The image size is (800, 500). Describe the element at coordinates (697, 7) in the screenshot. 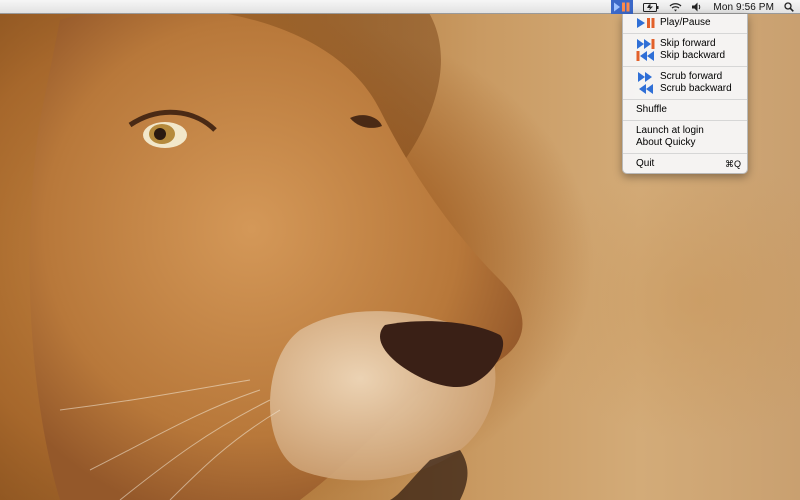

I see `volume-icon` at that location.